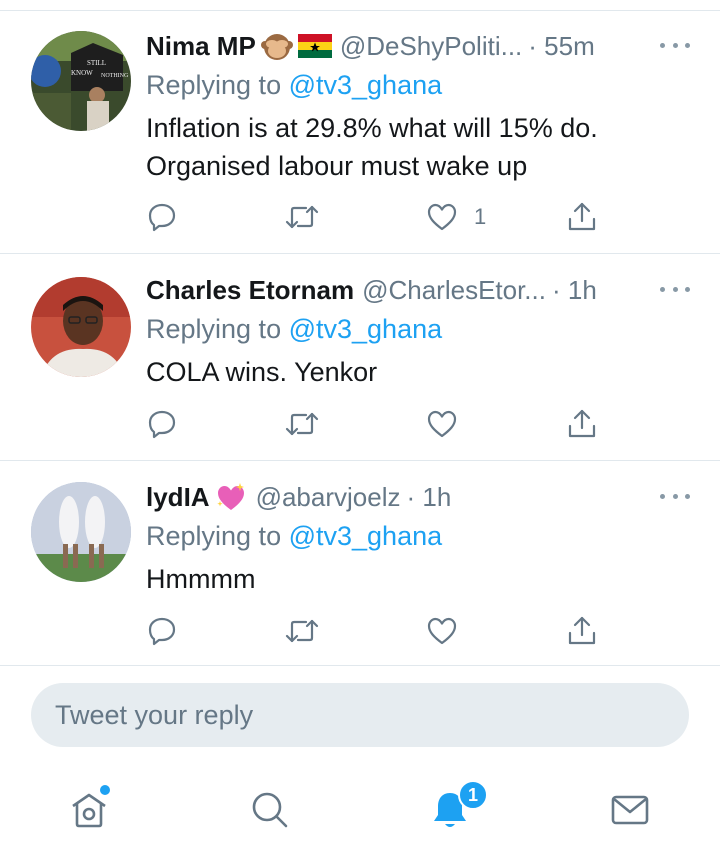 This screenshot has width=720, height=855. I want to click on search-icon, so click(270, 810).